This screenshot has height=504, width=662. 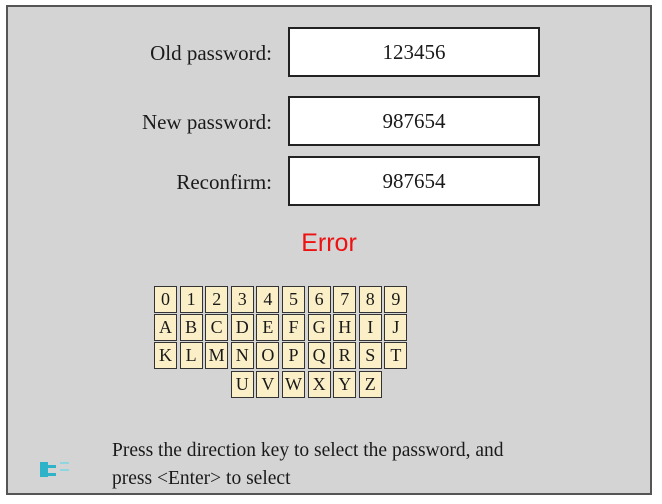 What do you see at coordinates (242, 384) in the screenshot?
I see `key-u: U` at bounding box center [242, 384].